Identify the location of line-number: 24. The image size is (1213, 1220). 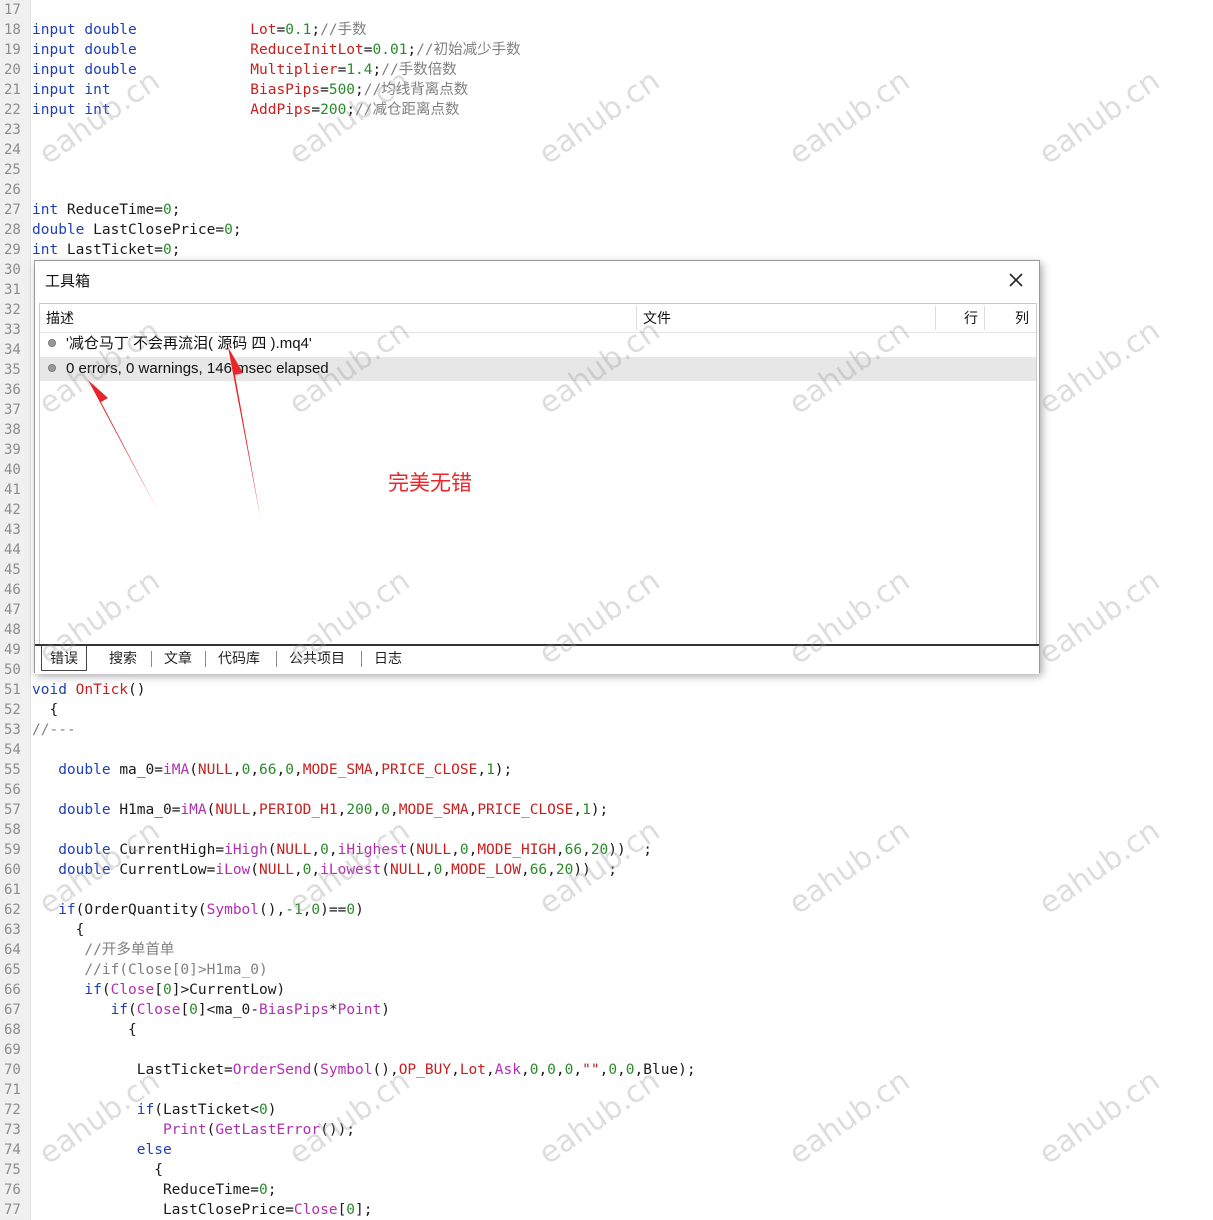
(12, 150).